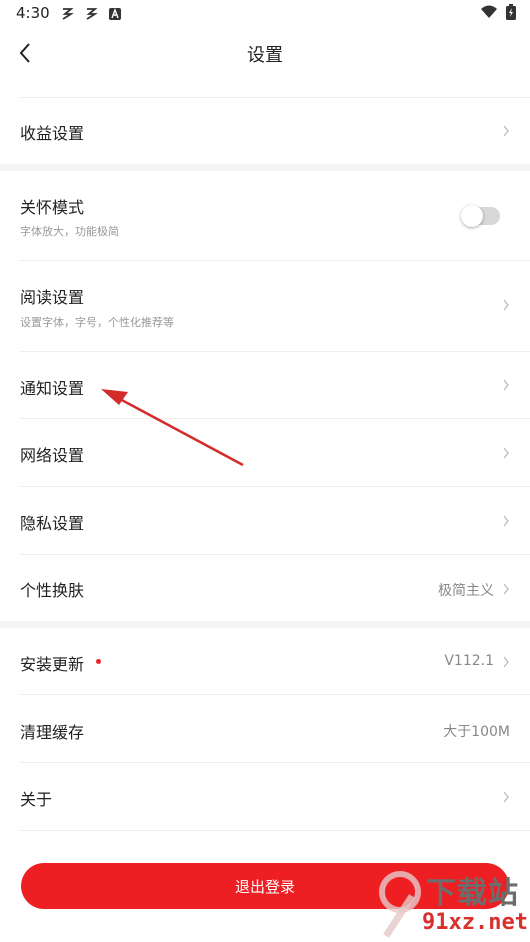  Describe the element at coordinates (52, 207) in the screenshot. I see `row-label: 关怀模式` at that location.